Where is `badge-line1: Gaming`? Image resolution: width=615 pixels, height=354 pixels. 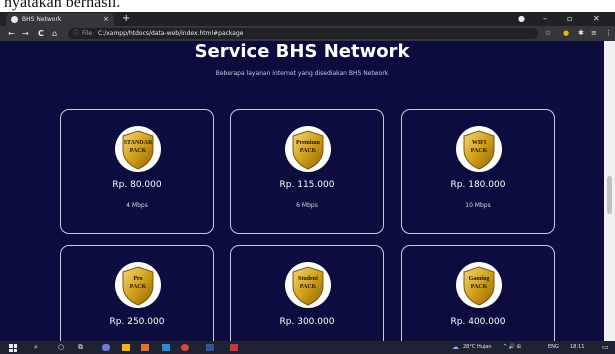
badge-line1: Gaming is located at coordinates (479, 279).